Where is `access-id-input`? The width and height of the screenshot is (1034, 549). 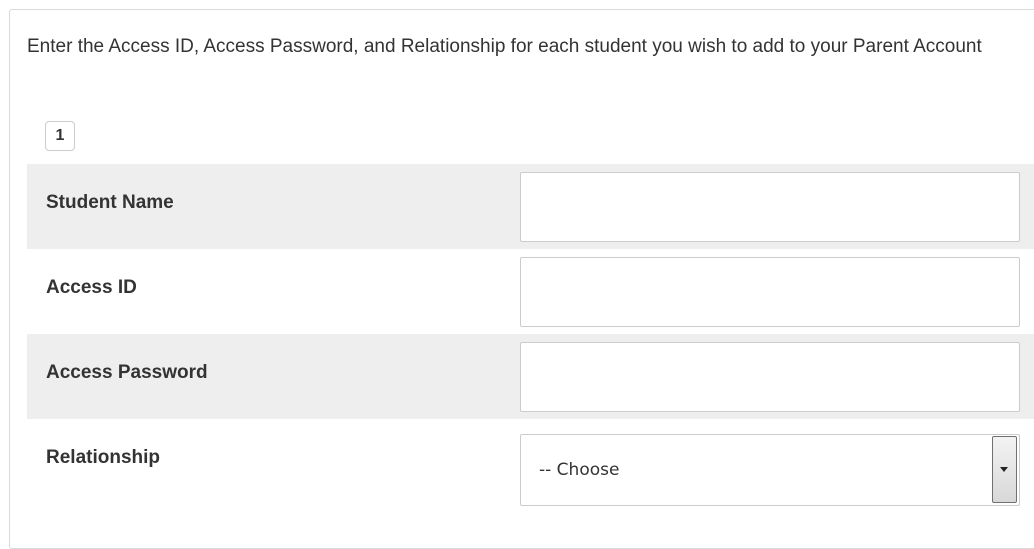 access-id-input is located at coordinates (770, 292).